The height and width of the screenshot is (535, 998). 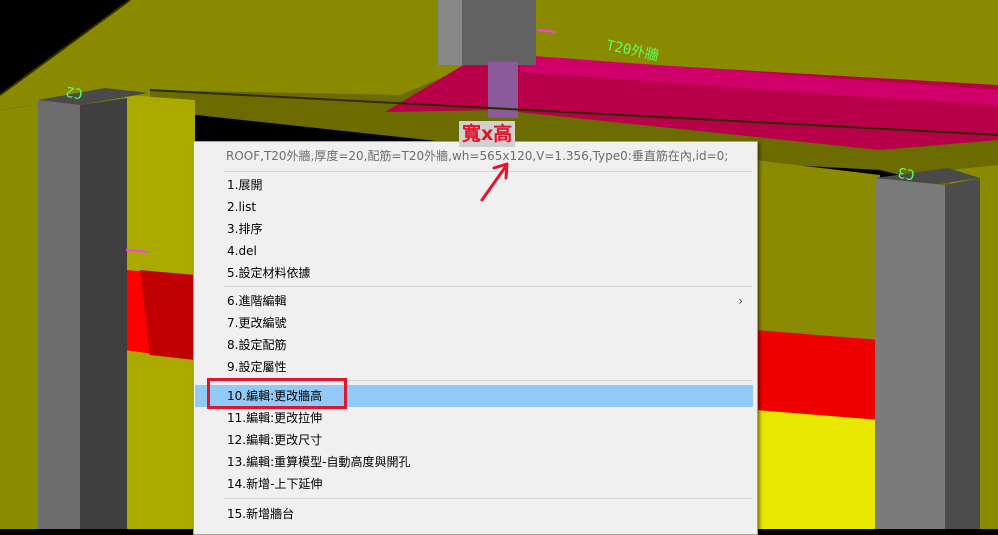 I want to click on menu-item-label: 3.排序, so click(x=245, y=229).